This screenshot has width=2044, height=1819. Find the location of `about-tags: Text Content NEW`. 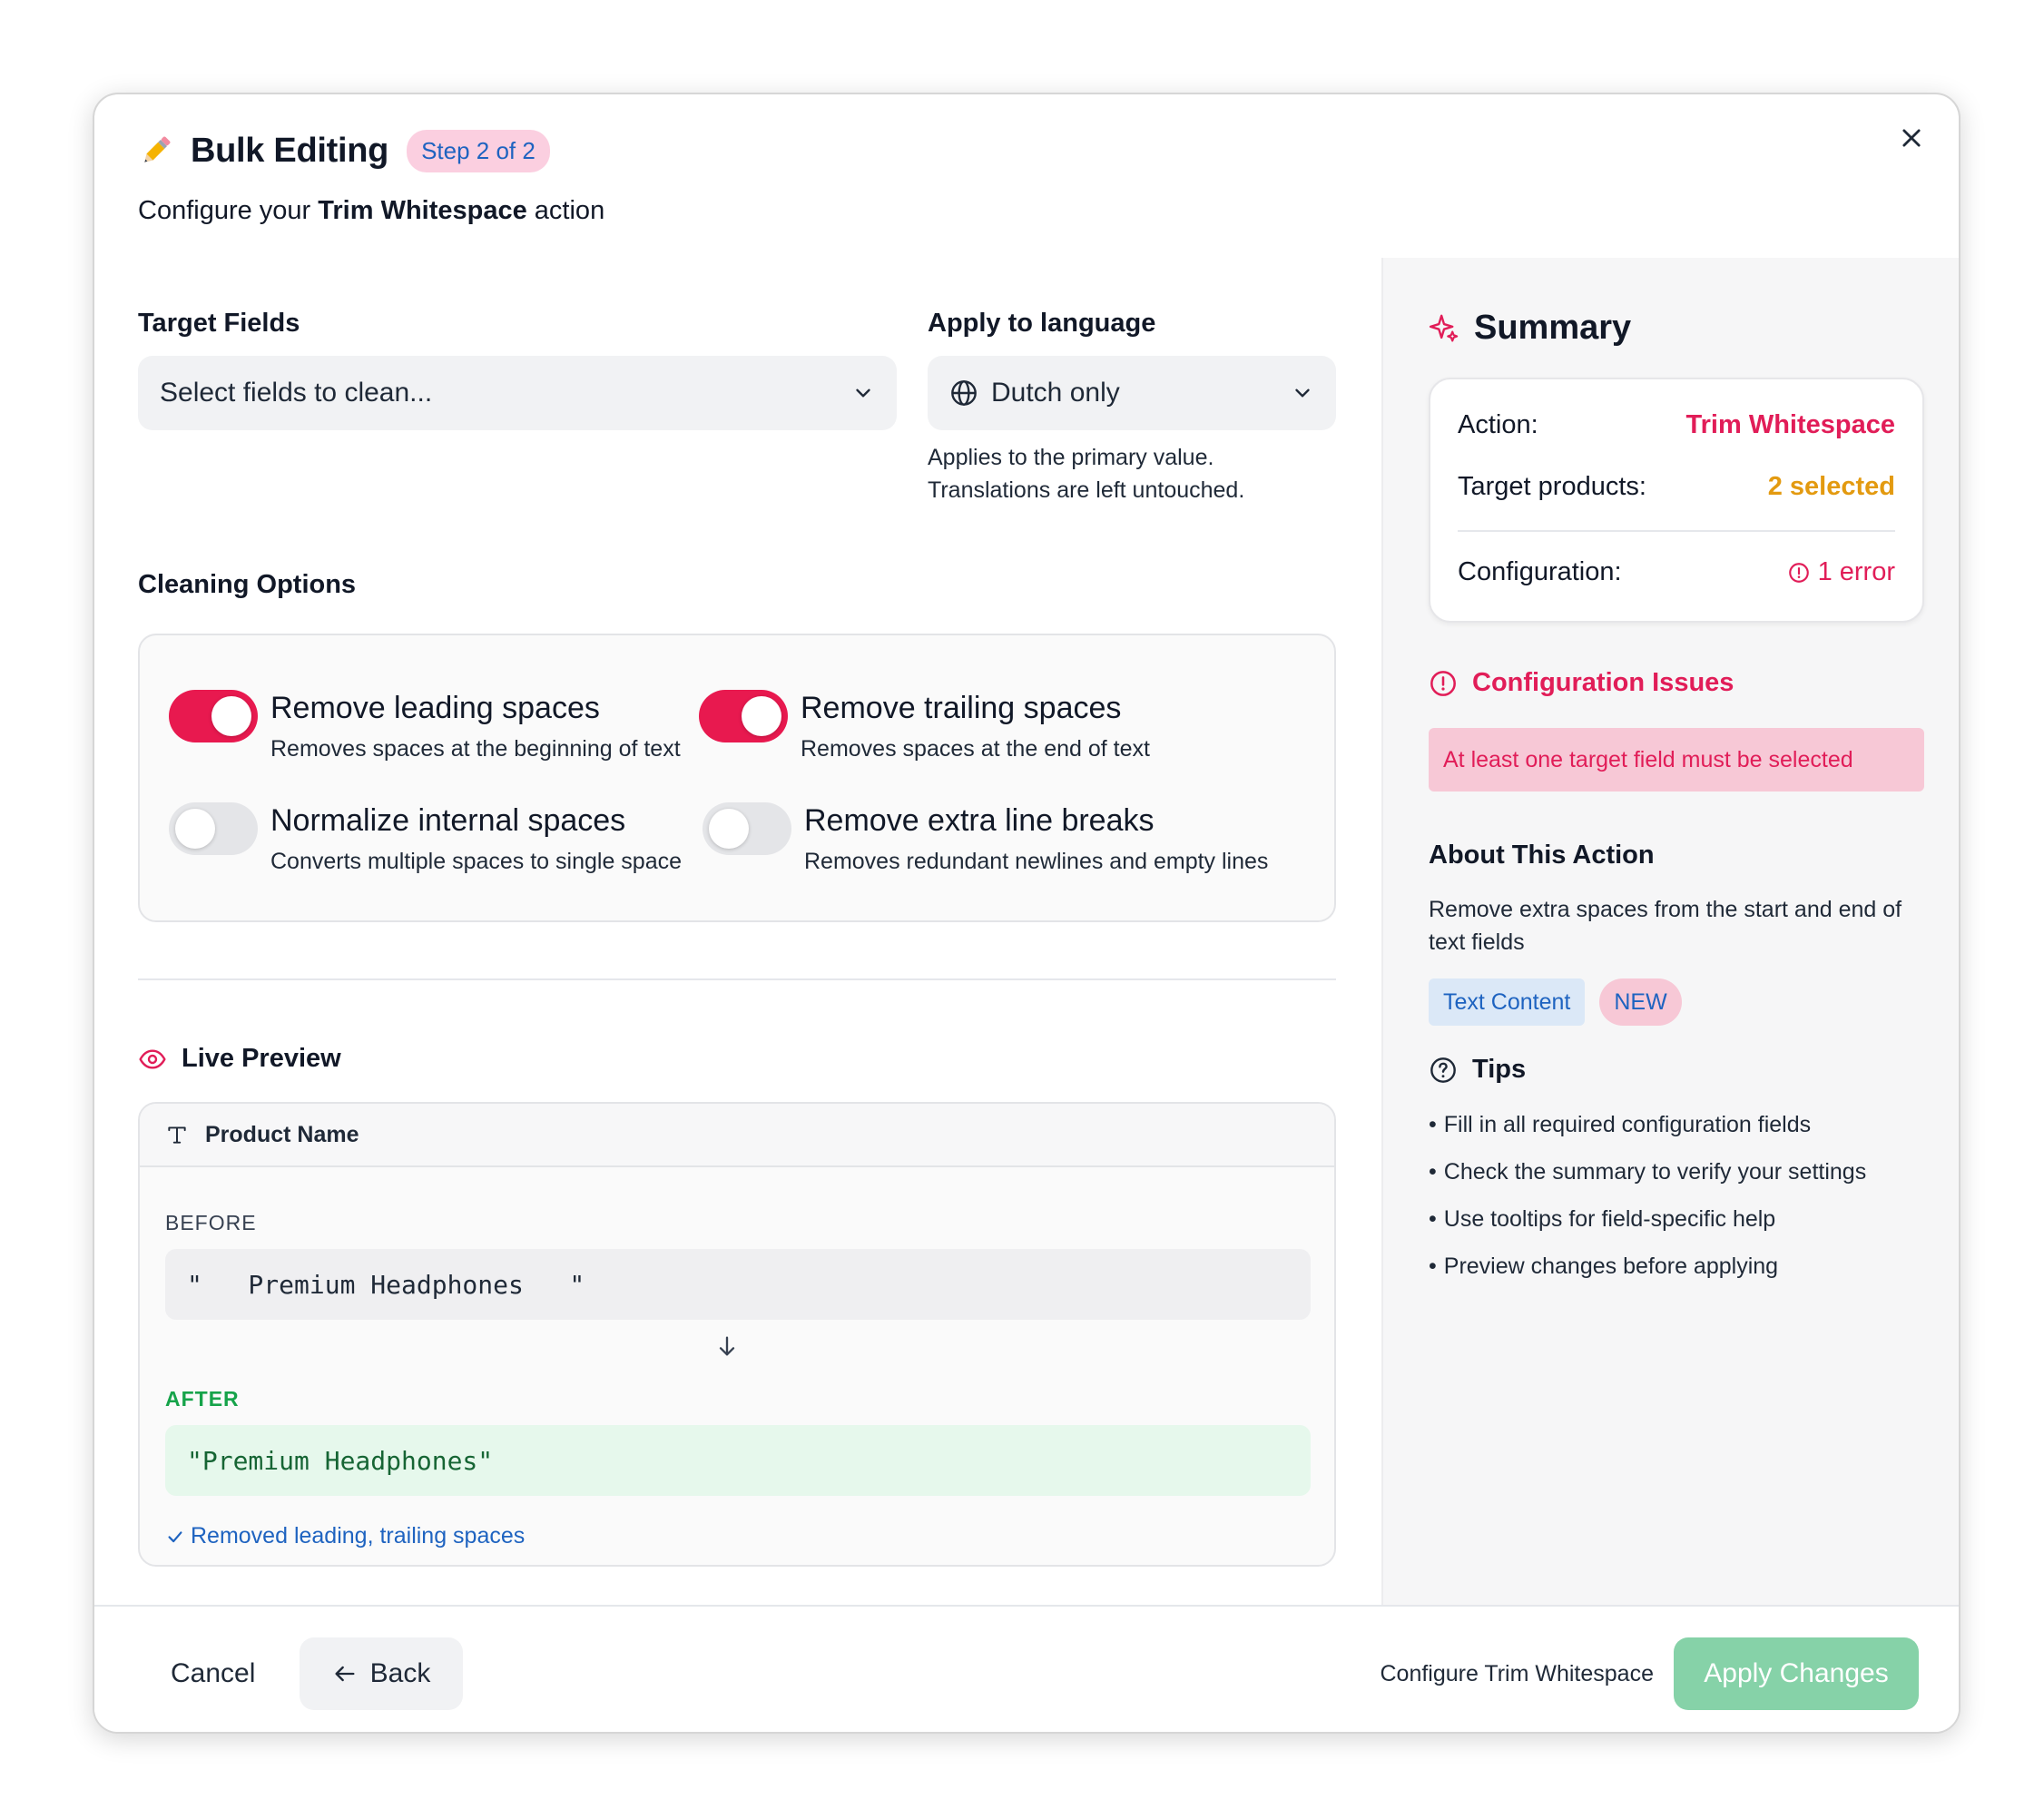

about-tags: Text Content NEW is located at coordinates (1555, 1002).